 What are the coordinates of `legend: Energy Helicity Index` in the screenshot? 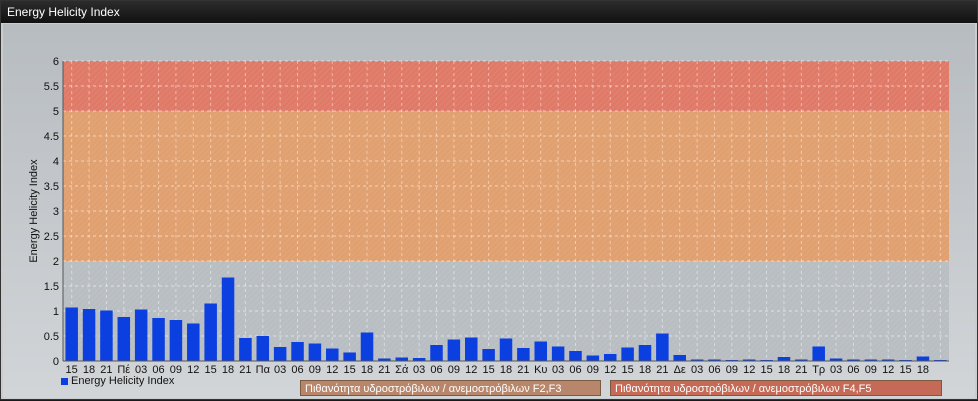 It's located at (117, 381).